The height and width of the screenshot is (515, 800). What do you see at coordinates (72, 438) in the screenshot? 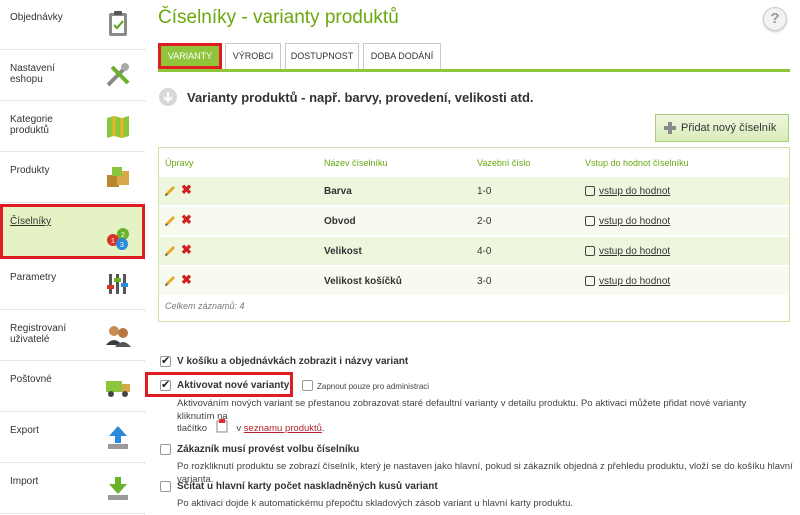
I see `sidebar-item-export: Export` at bounding box center [72, 438].